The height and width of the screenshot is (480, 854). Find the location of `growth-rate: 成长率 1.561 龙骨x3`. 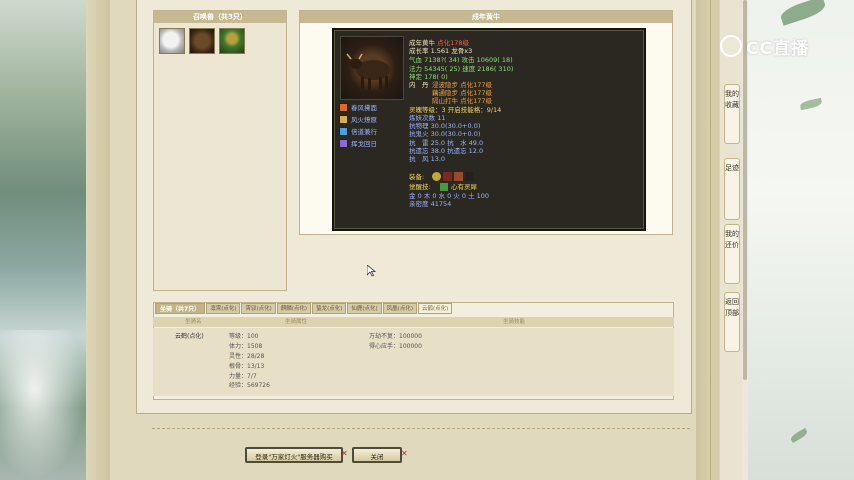

growth-rate: 成长率 1.561 龙骨x3 is located at coordinates (441, 51).